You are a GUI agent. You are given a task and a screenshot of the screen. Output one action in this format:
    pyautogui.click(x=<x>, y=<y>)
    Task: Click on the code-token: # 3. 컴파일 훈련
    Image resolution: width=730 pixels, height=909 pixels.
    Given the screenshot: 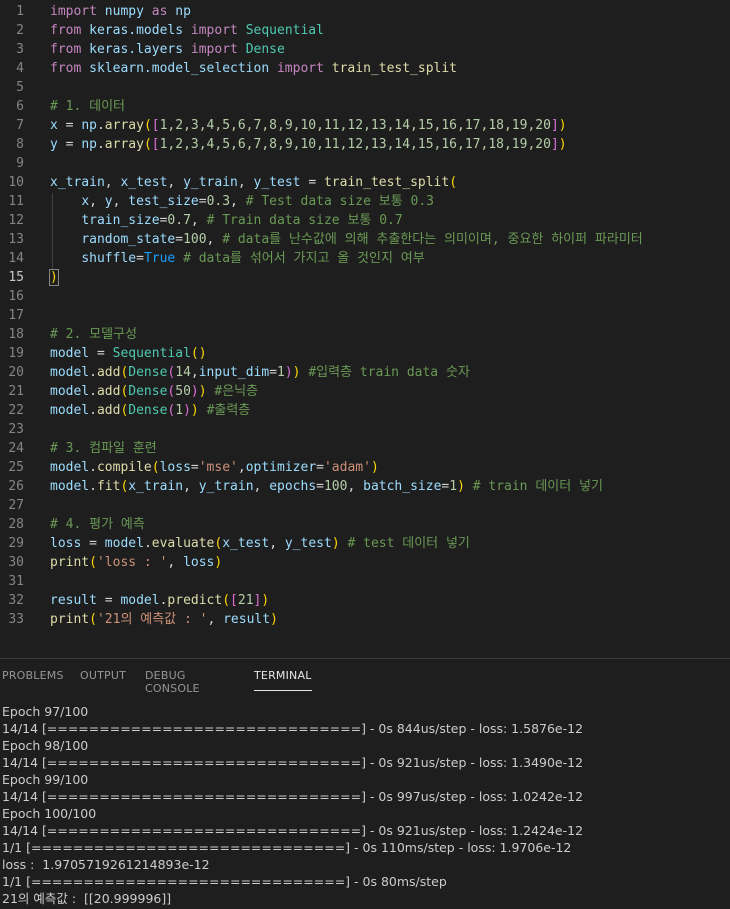 What is the action you would take?
    pyautogui.click(x=103, y=448)
    